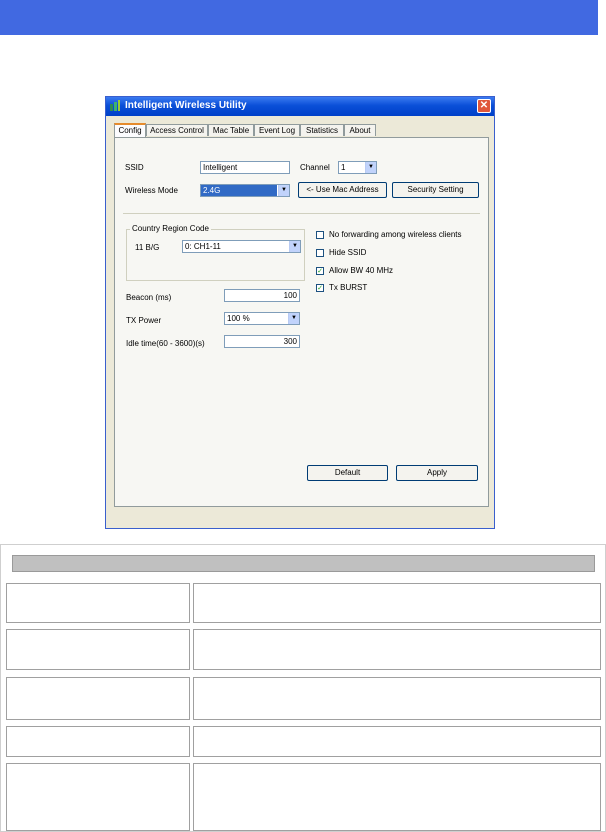 This screenshot has height=832, width=606. I want to click on app-icon, so click(115, 105).